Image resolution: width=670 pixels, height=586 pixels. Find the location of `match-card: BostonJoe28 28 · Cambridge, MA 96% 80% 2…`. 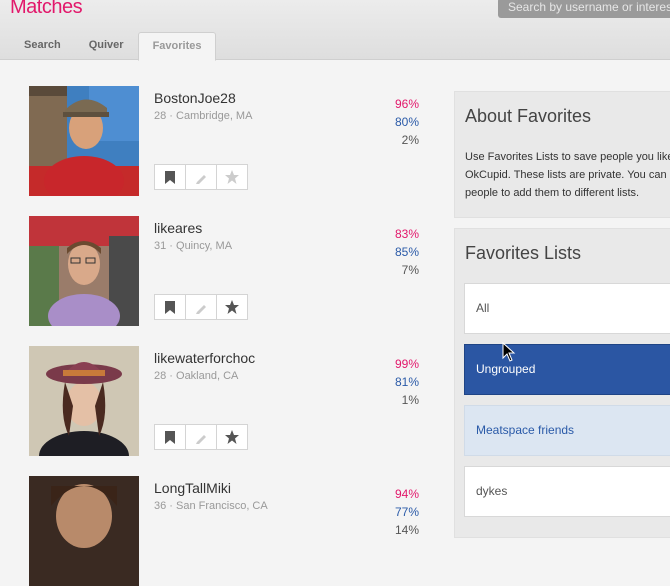

match-card: BostonJoe28 28 · Cambridge, MA 96% 80% 2… is located at coordinates (229, 141).